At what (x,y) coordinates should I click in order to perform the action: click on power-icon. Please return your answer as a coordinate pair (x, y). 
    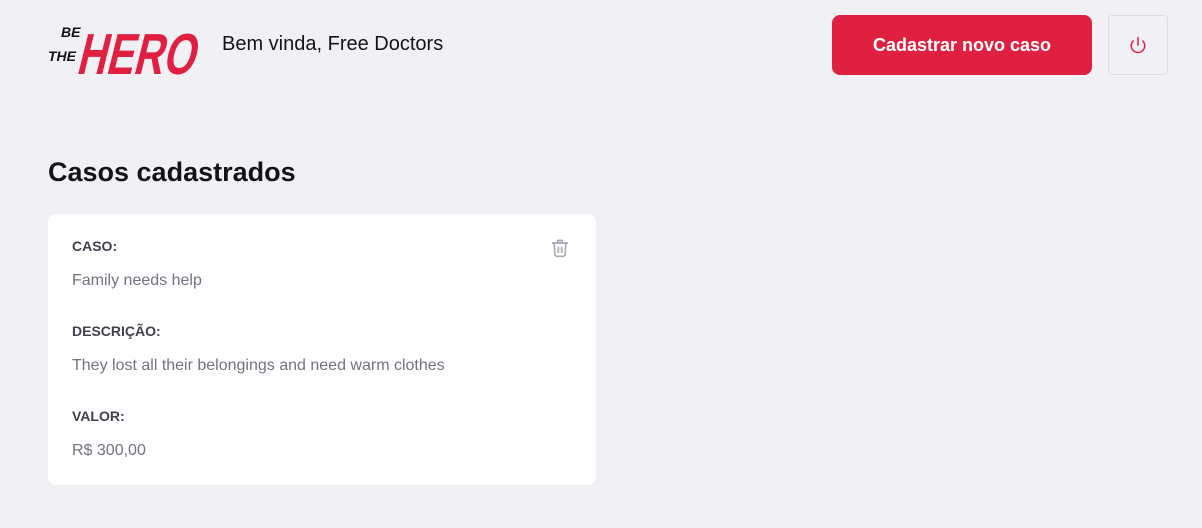
    Looking at the image, I should click on (1138, 45).